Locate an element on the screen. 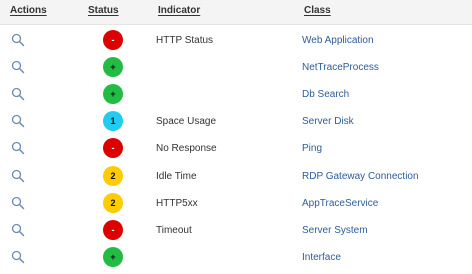  table-row: - HTTP Status Web Application is located at coordinates (236, 40).